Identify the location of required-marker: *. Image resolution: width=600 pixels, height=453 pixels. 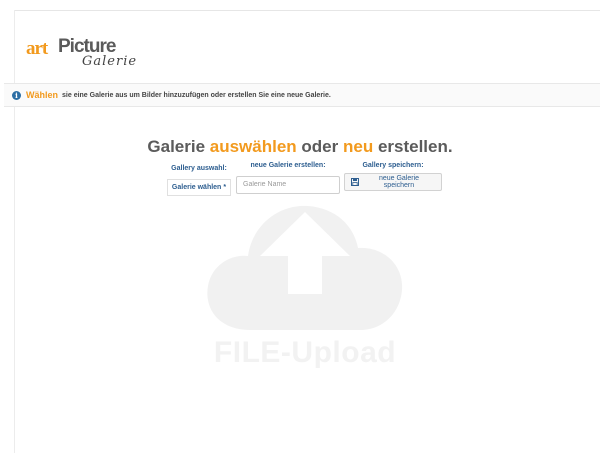
(225, 187).